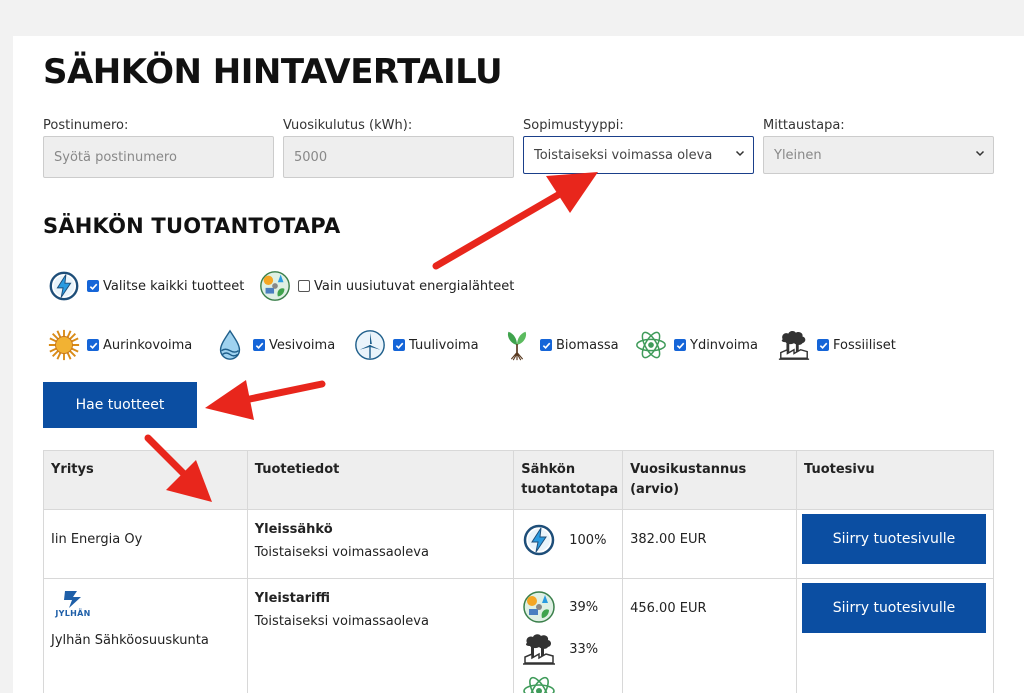 The width and height of the screenshot is (1024, 693). I want to click on lightning-logo-icon, so click(72, 599).